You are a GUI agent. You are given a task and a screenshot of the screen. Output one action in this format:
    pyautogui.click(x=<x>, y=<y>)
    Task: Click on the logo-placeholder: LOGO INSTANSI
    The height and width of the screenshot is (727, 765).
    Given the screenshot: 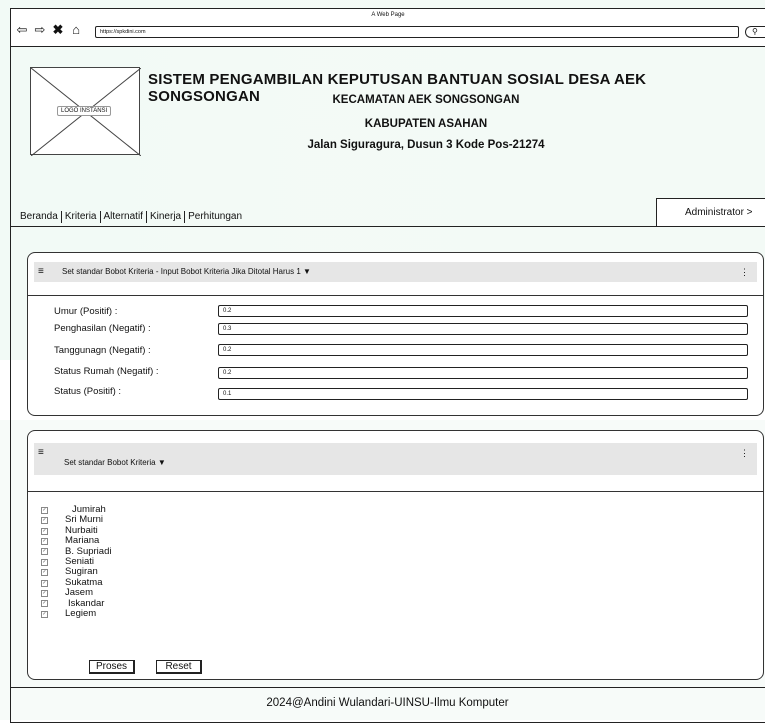 What is the action you would take?
    pyautogui.click(x=85, y=111)
    